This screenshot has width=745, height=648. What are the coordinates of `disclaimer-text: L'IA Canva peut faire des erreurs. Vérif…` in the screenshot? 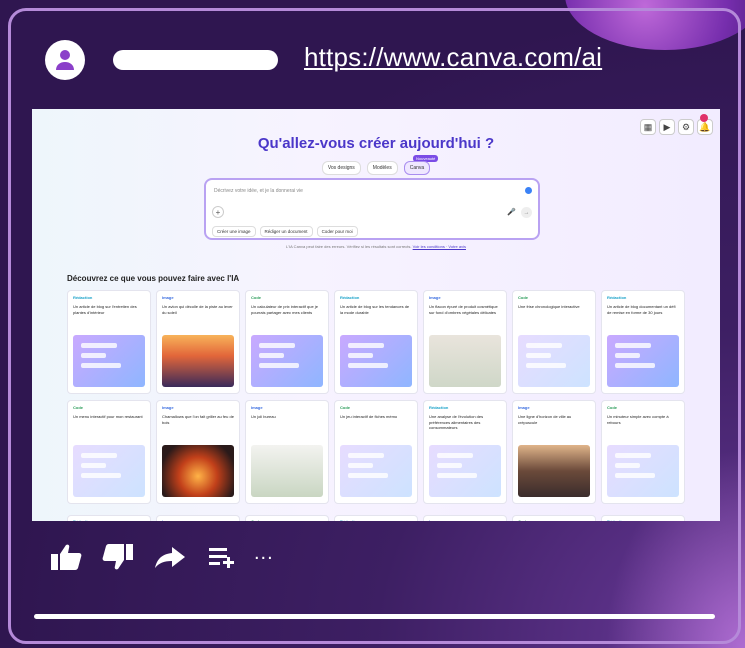 It's located at (349, 246).